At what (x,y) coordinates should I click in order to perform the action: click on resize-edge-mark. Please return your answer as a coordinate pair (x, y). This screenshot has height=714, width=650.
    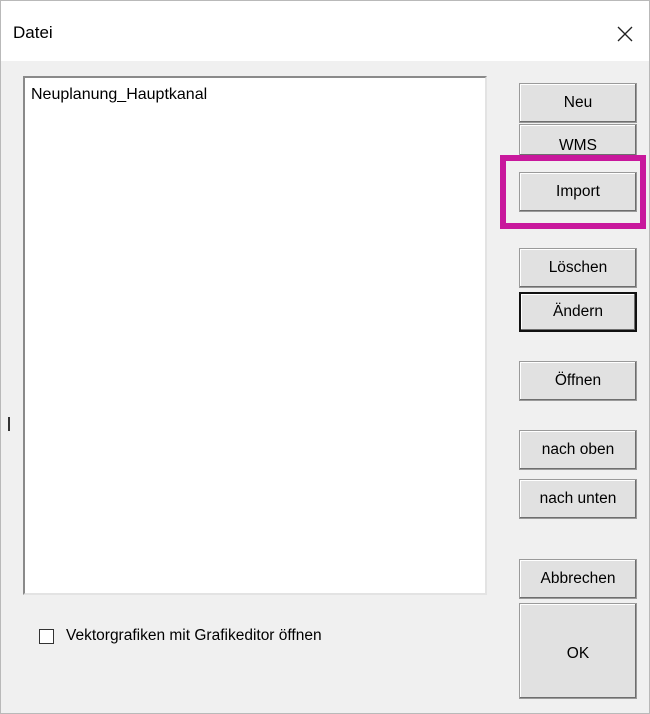
    Looking at the image, I should click on (9, 424).